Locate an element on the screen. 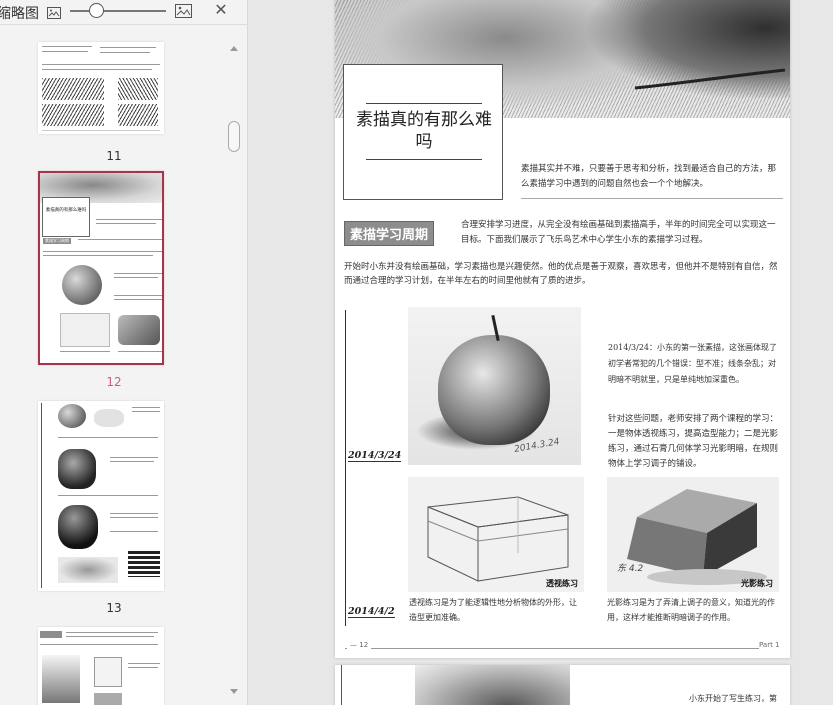 The width and height of the screenshot is (833, 705). next-document-page: 小东开始了写生练习，第 is located at coordinates (562, 685).